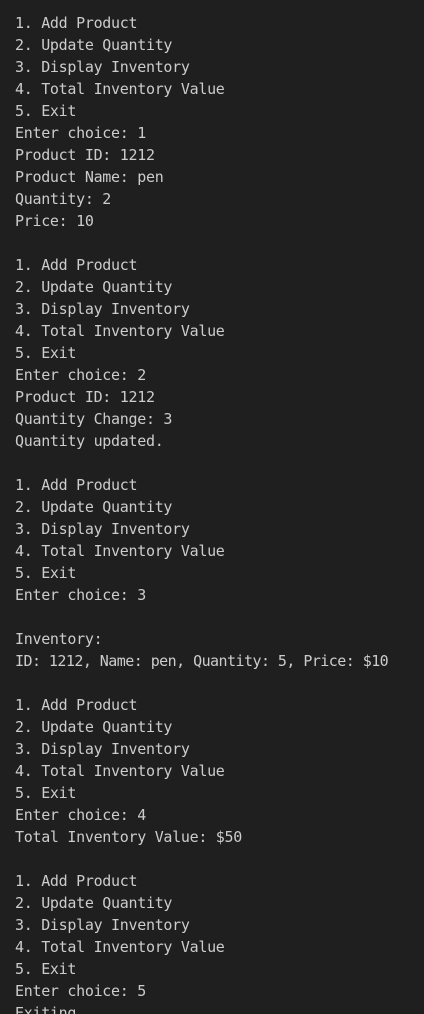 The image size is (424, 1014). Describe the element at coordinates (80, 375) in the screenshot. I see `choice-prompt: Enter choice: 2` at that location.